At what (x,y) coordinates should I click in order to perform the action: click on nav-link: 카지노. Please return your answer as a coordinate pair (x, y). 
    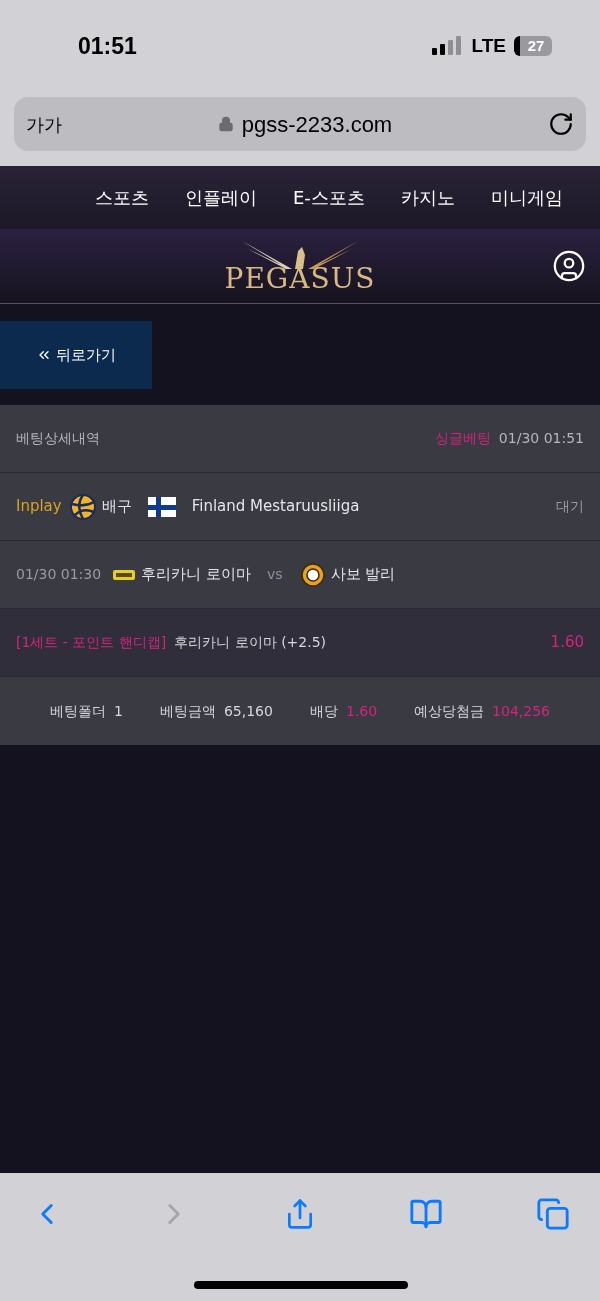
    Looking at the image, I should click on (427, 197).